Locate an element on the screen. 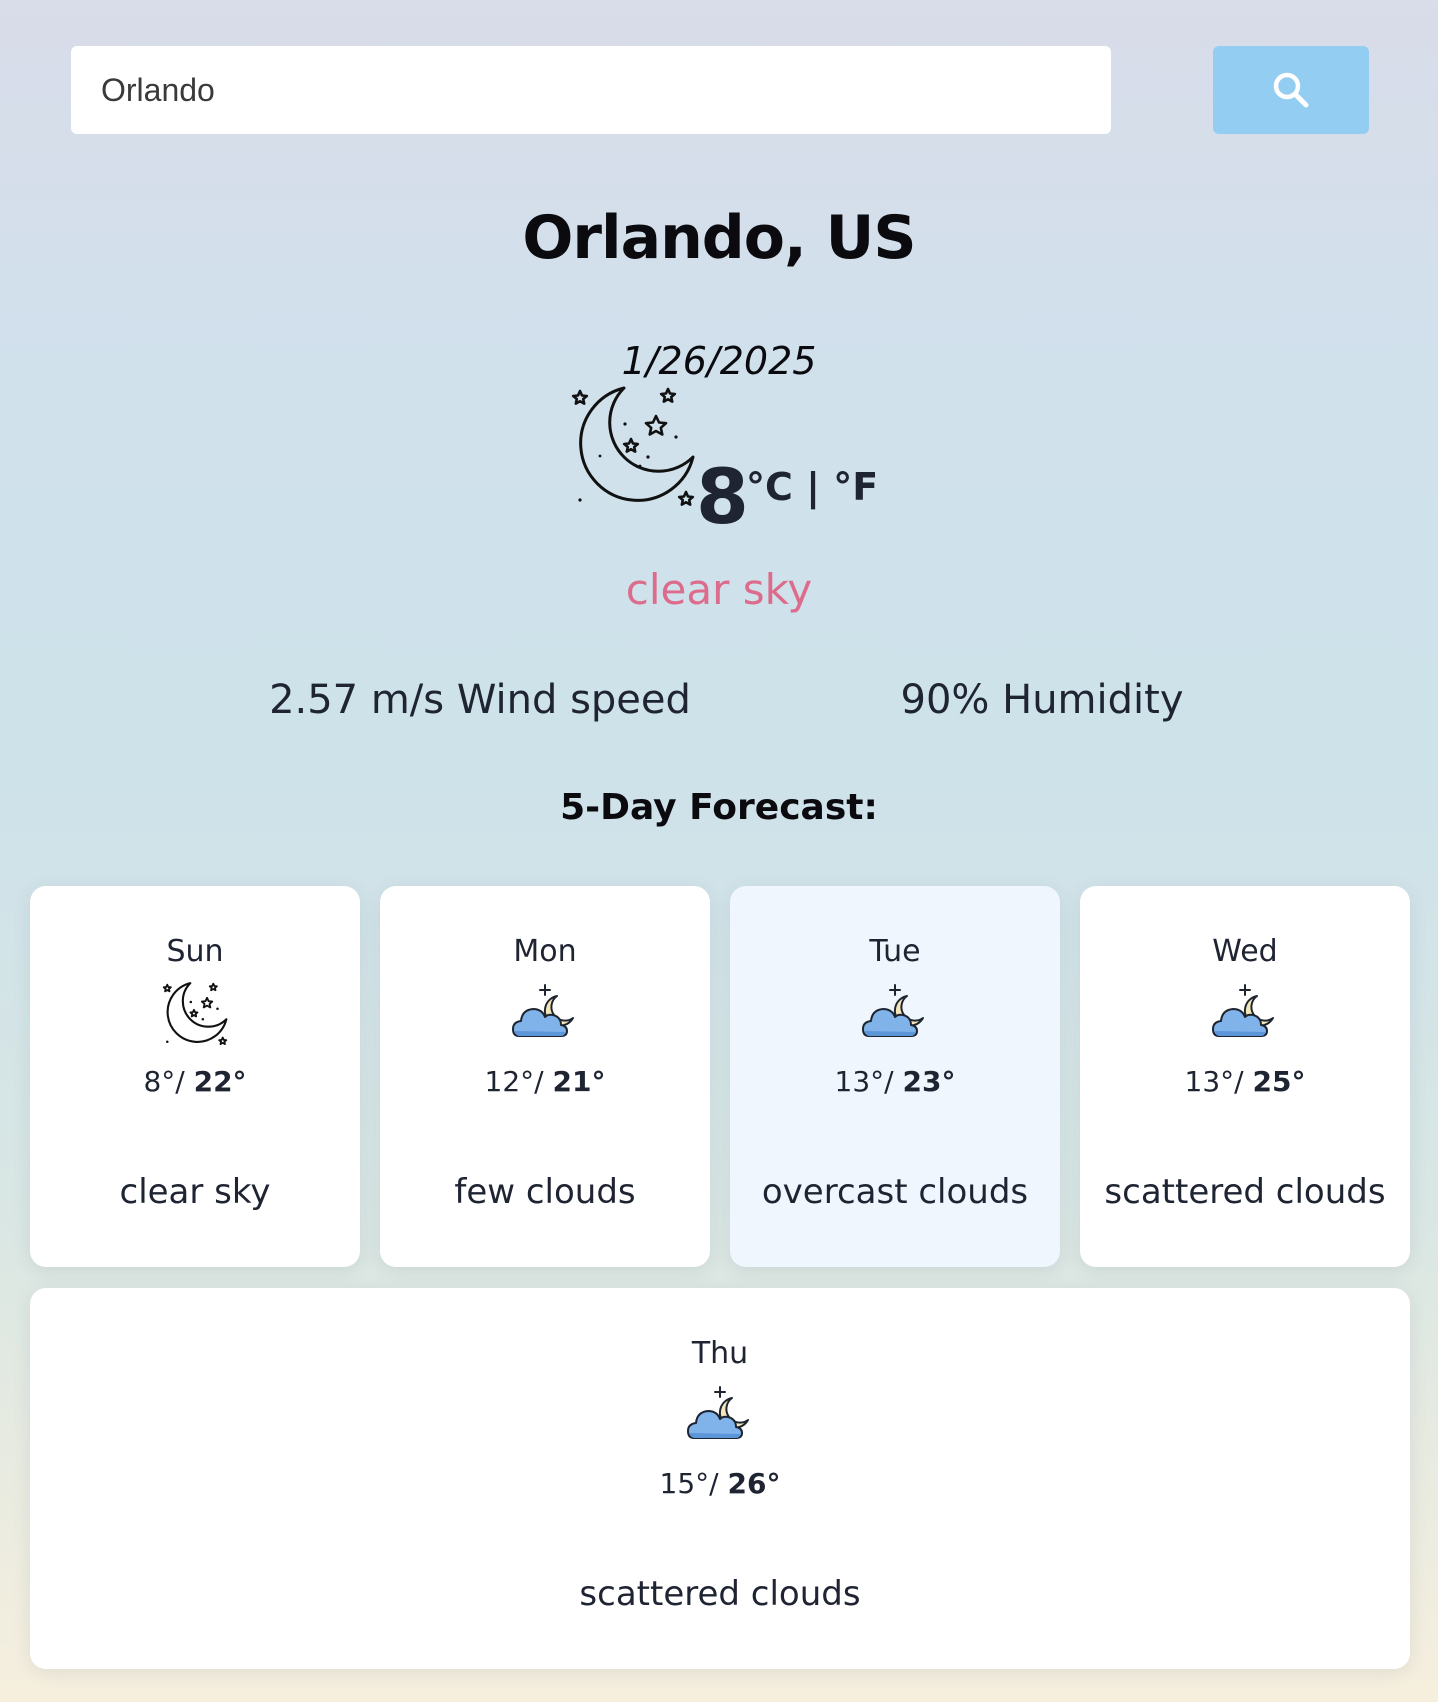 The height and width of the screenshot is (1702, 1438). forecast-temperatures: 12°/ 21° is located at coordinates (545, 1082).